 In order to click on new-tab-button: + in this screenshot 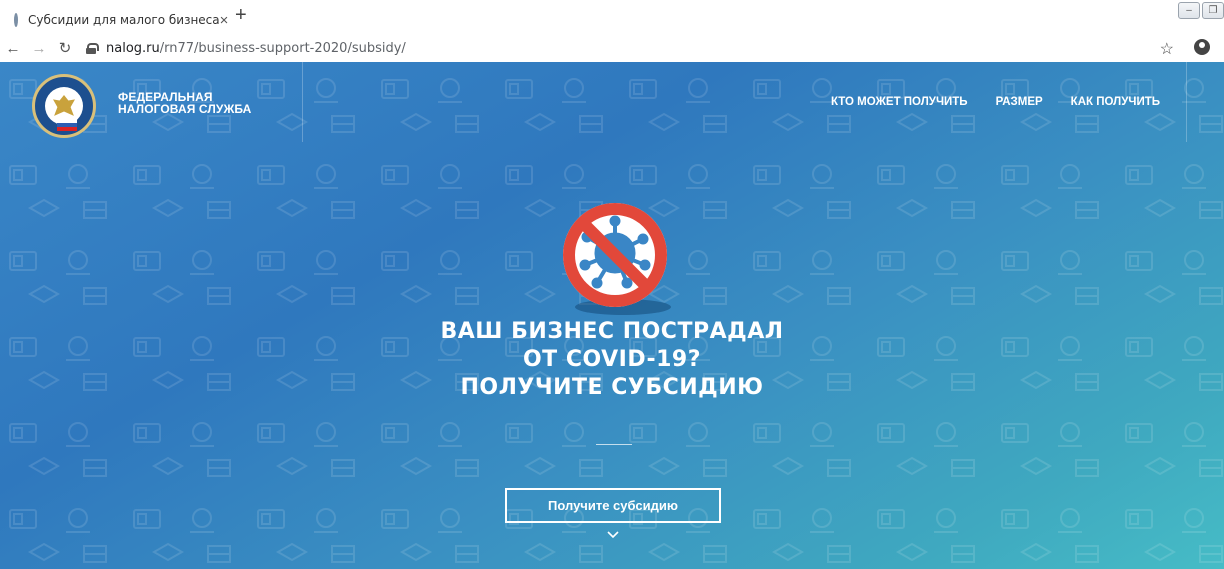, I will do `click(241, 15)`.